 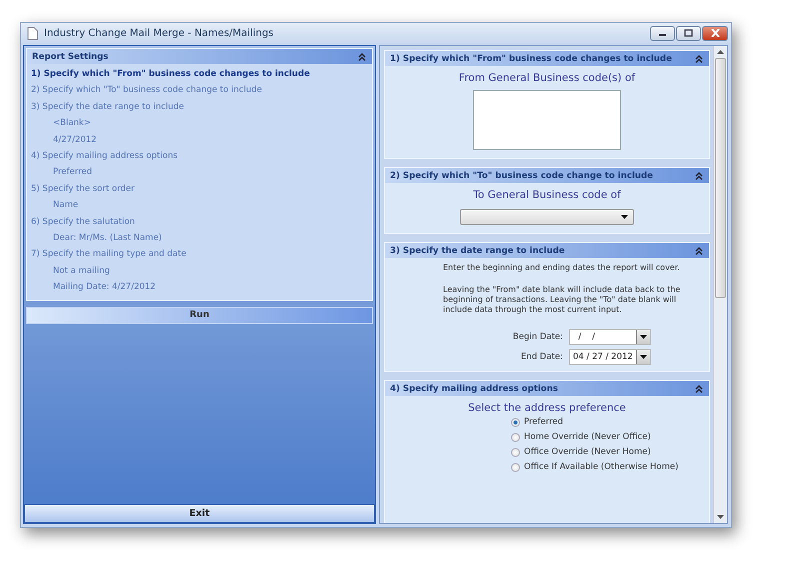 What do you see at coordinates (477, 251) in the screenshot?
I see `section-title: 3) Specify the date range to include` at bounding box center [477, 251].